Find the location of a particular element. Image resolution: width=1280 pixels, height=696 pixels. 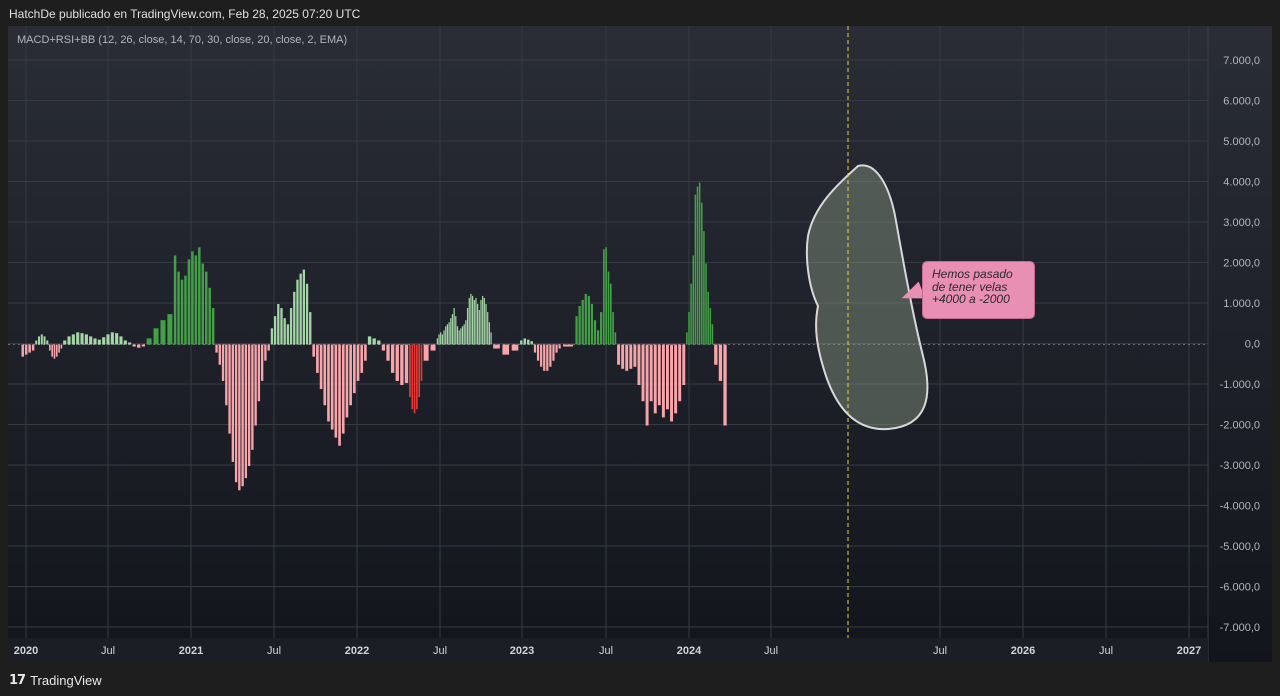

y-tick-label: 0,0 is located at coordinates (1252, 345).